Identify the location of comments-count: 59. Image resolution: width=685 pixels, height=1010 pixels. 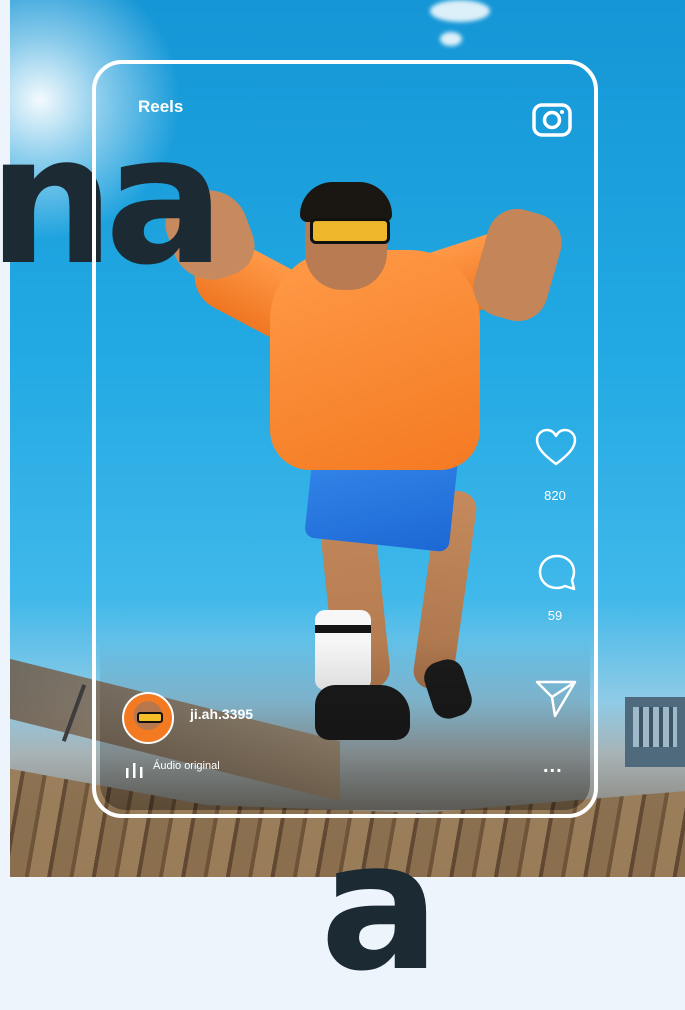
(555, 615).